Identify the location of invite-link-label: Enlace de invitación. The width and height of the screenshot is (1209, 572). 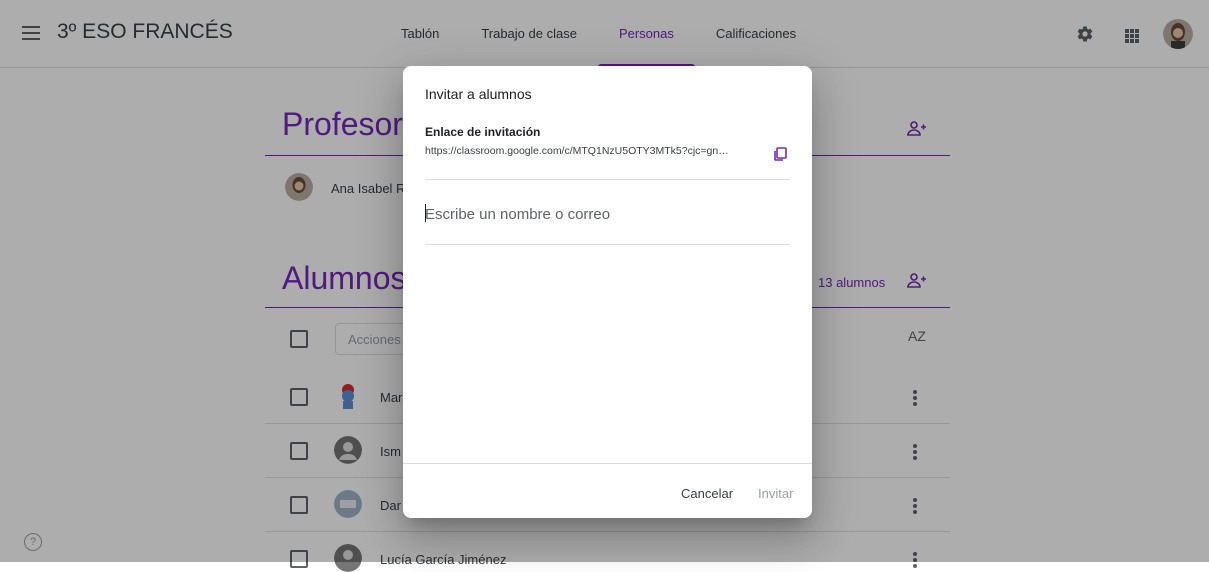
(483, 132).